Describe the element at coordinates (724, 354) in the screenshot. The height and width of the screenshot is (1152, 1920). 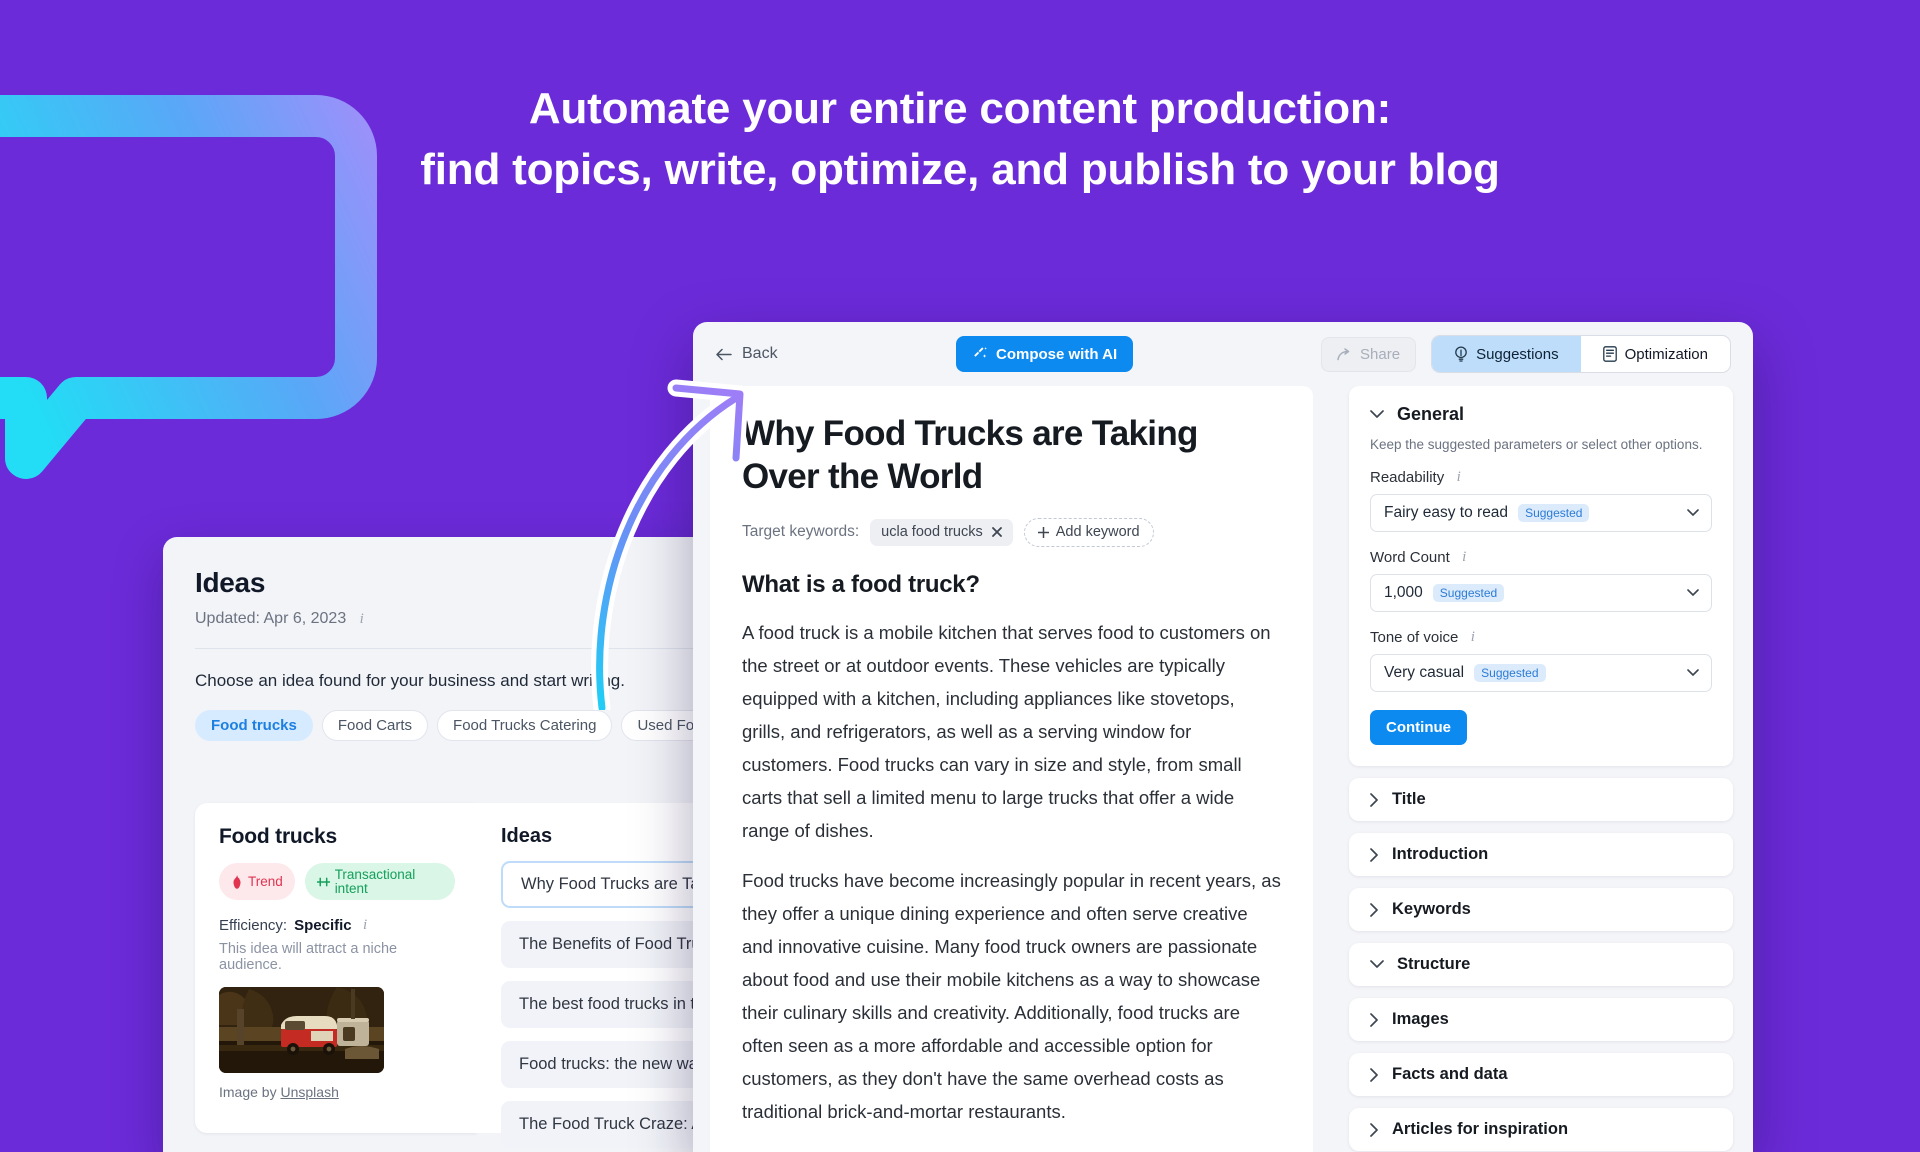
I see `arrow-left-icon` at that location.